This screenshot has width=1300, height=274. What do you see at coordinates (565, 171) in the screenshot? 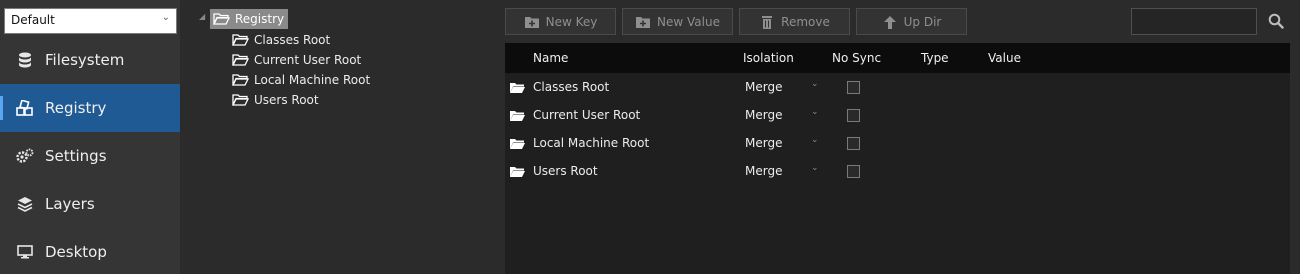
I see `row-name: Users Root` at bounding box center [565, 171].